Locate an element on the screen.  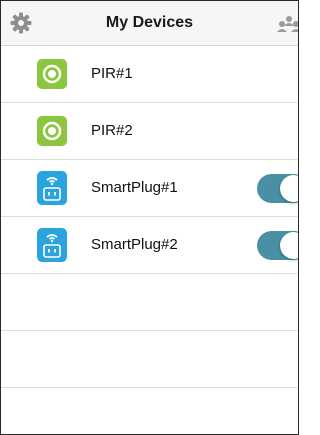
device-row-pir1: PIR#1 is located at coordinates (149, 74).